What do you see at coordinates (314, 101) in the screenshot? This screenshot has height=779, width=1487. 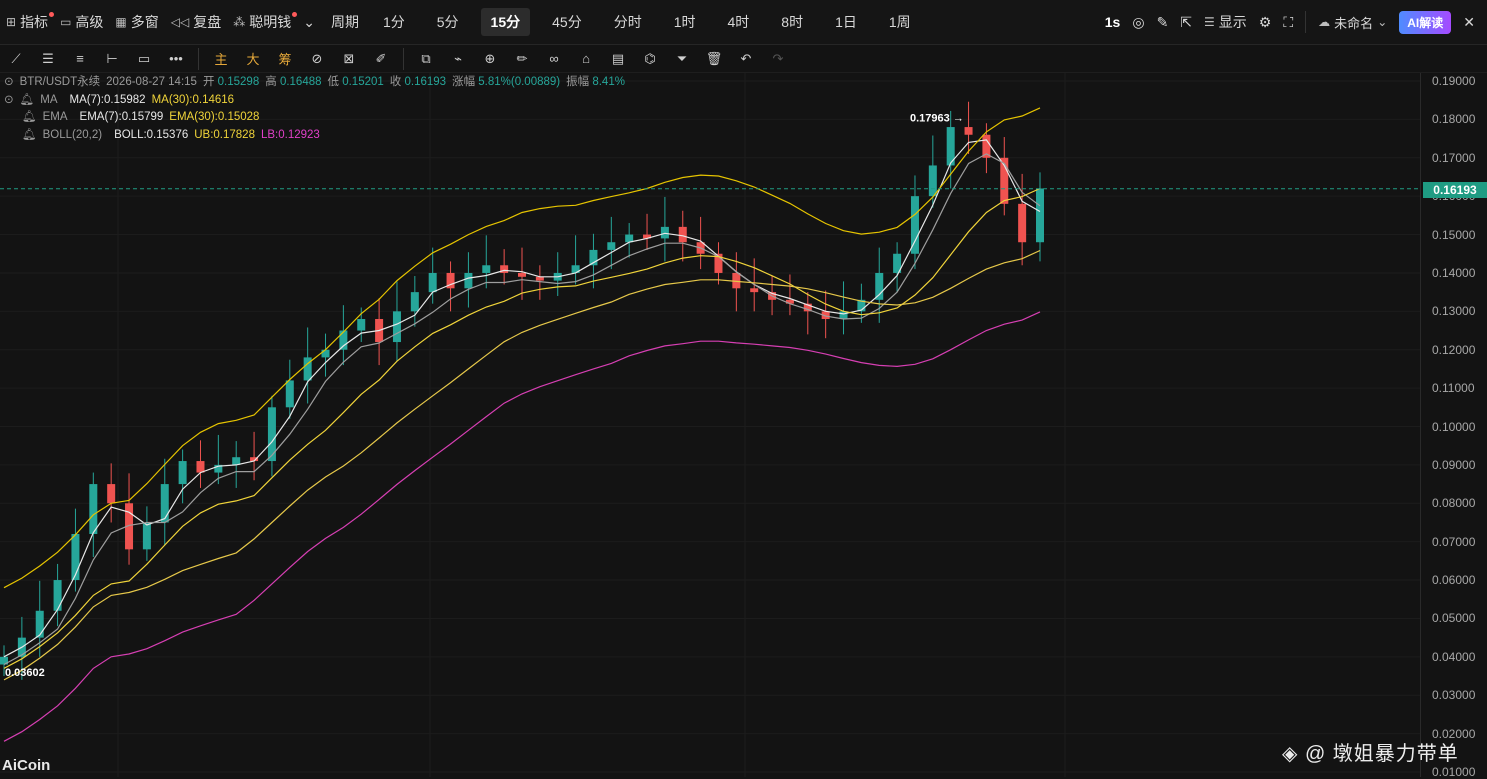 I see `ma-row: ⊙ 🔔︎ MA MA(7):0.15982 MA(30):0.14616` at bounding box center [314, 101].